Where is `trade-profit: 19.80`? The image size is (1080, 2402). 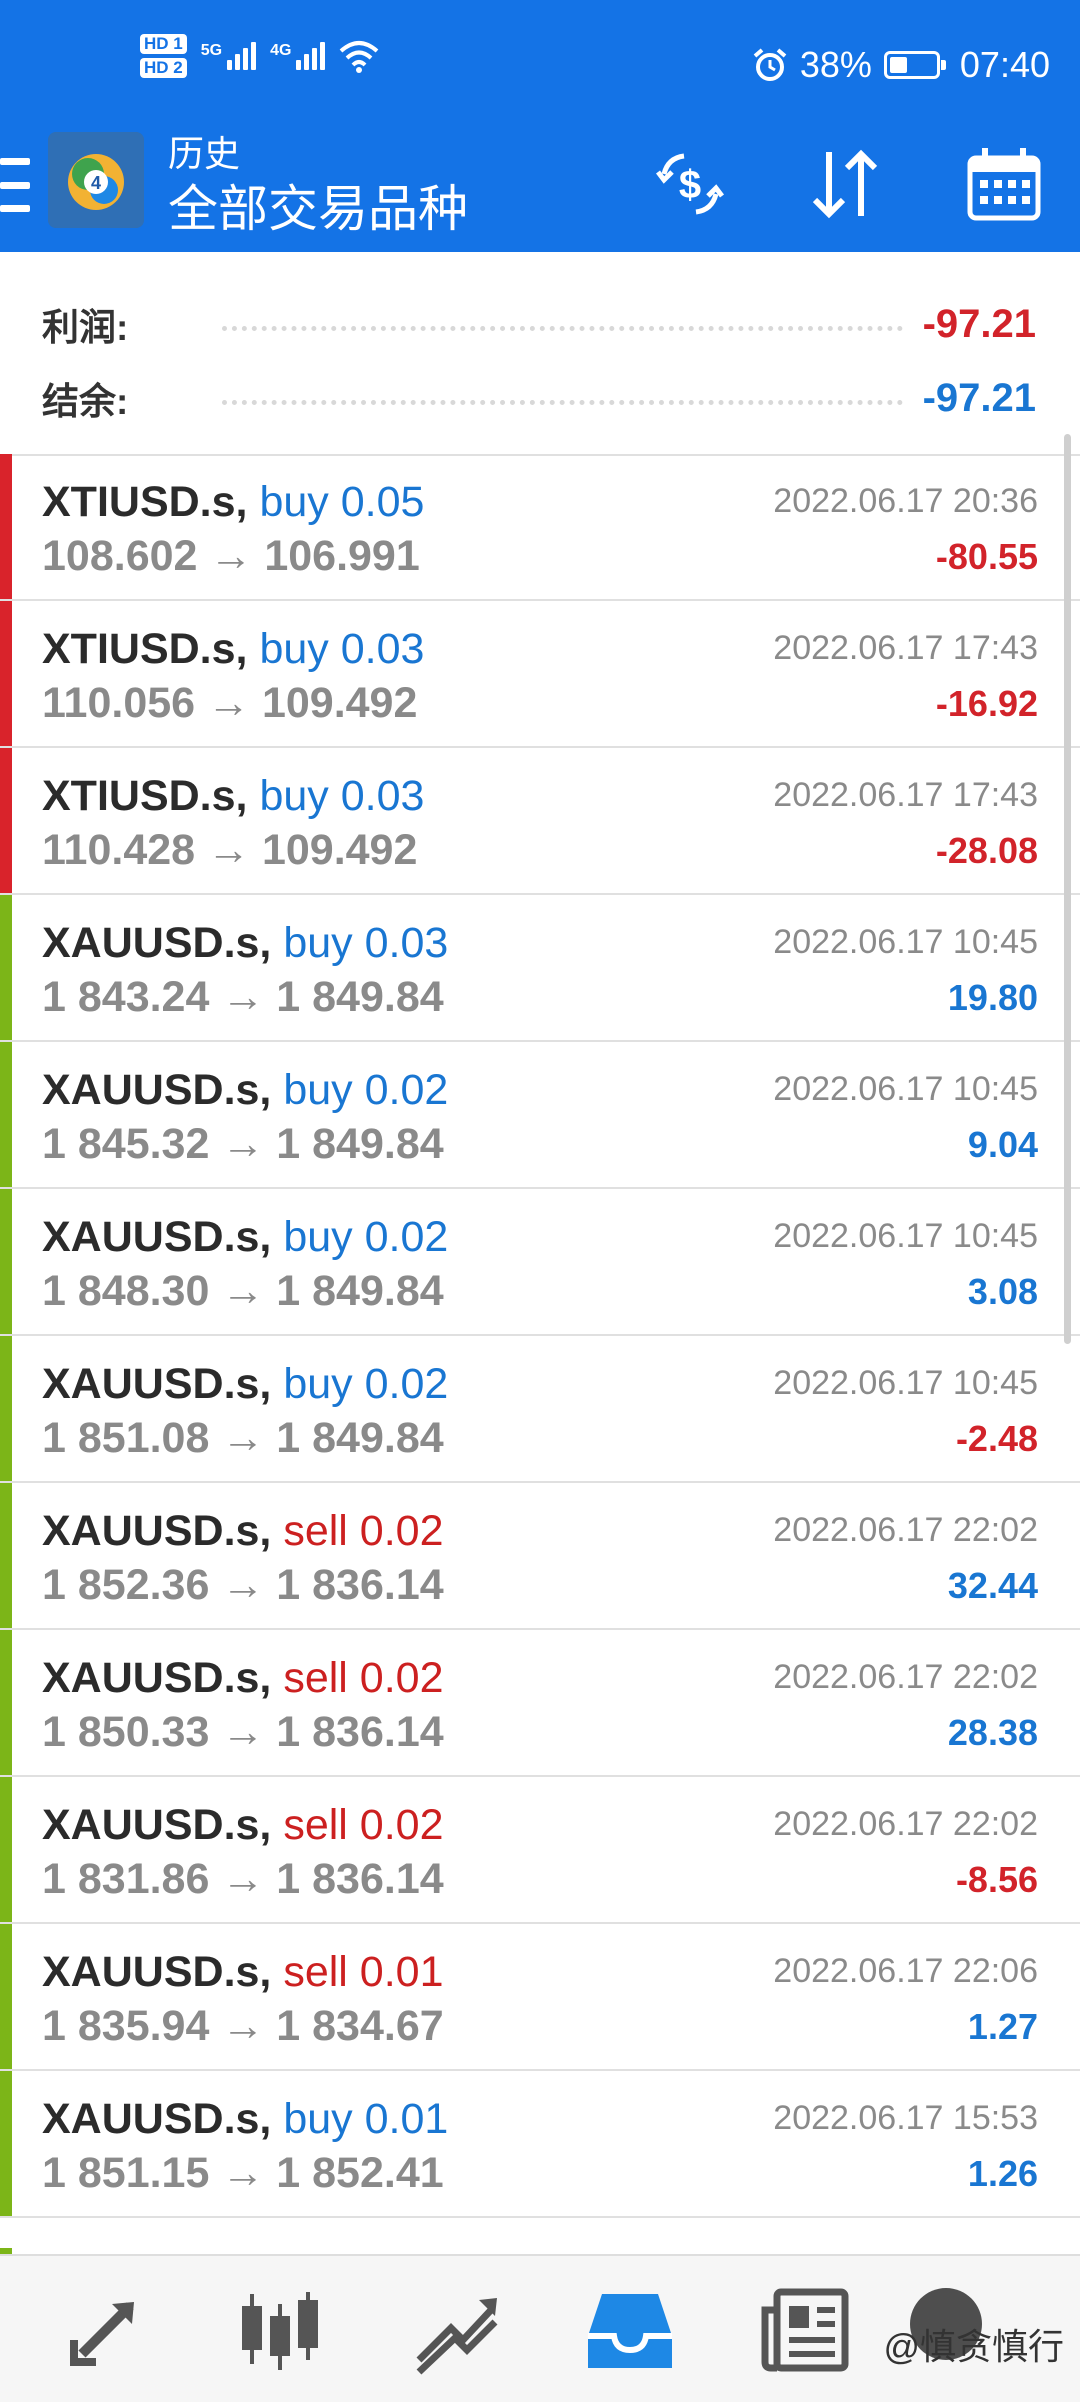
trade-profit: 19.80 is located at coordinates (992, 997).